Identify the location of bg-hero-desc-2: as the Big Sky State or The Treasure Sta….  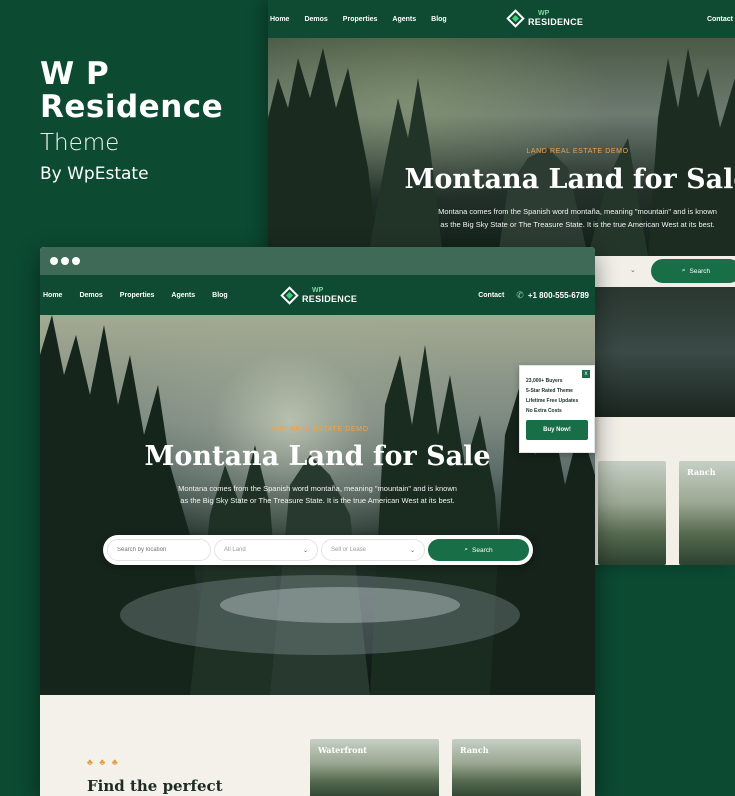
(577, 224).